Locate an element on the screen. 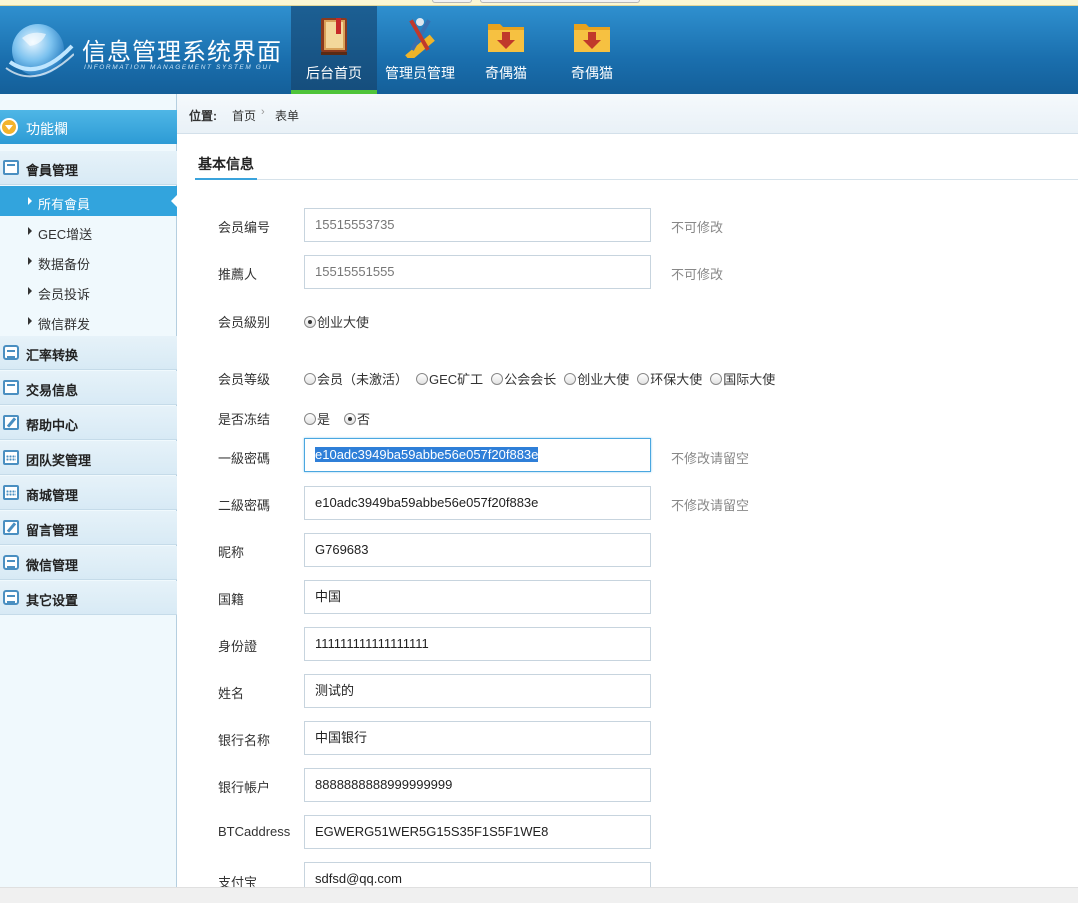  breadcrumb-home-link: 首页 is located at coordinates (244, 115).